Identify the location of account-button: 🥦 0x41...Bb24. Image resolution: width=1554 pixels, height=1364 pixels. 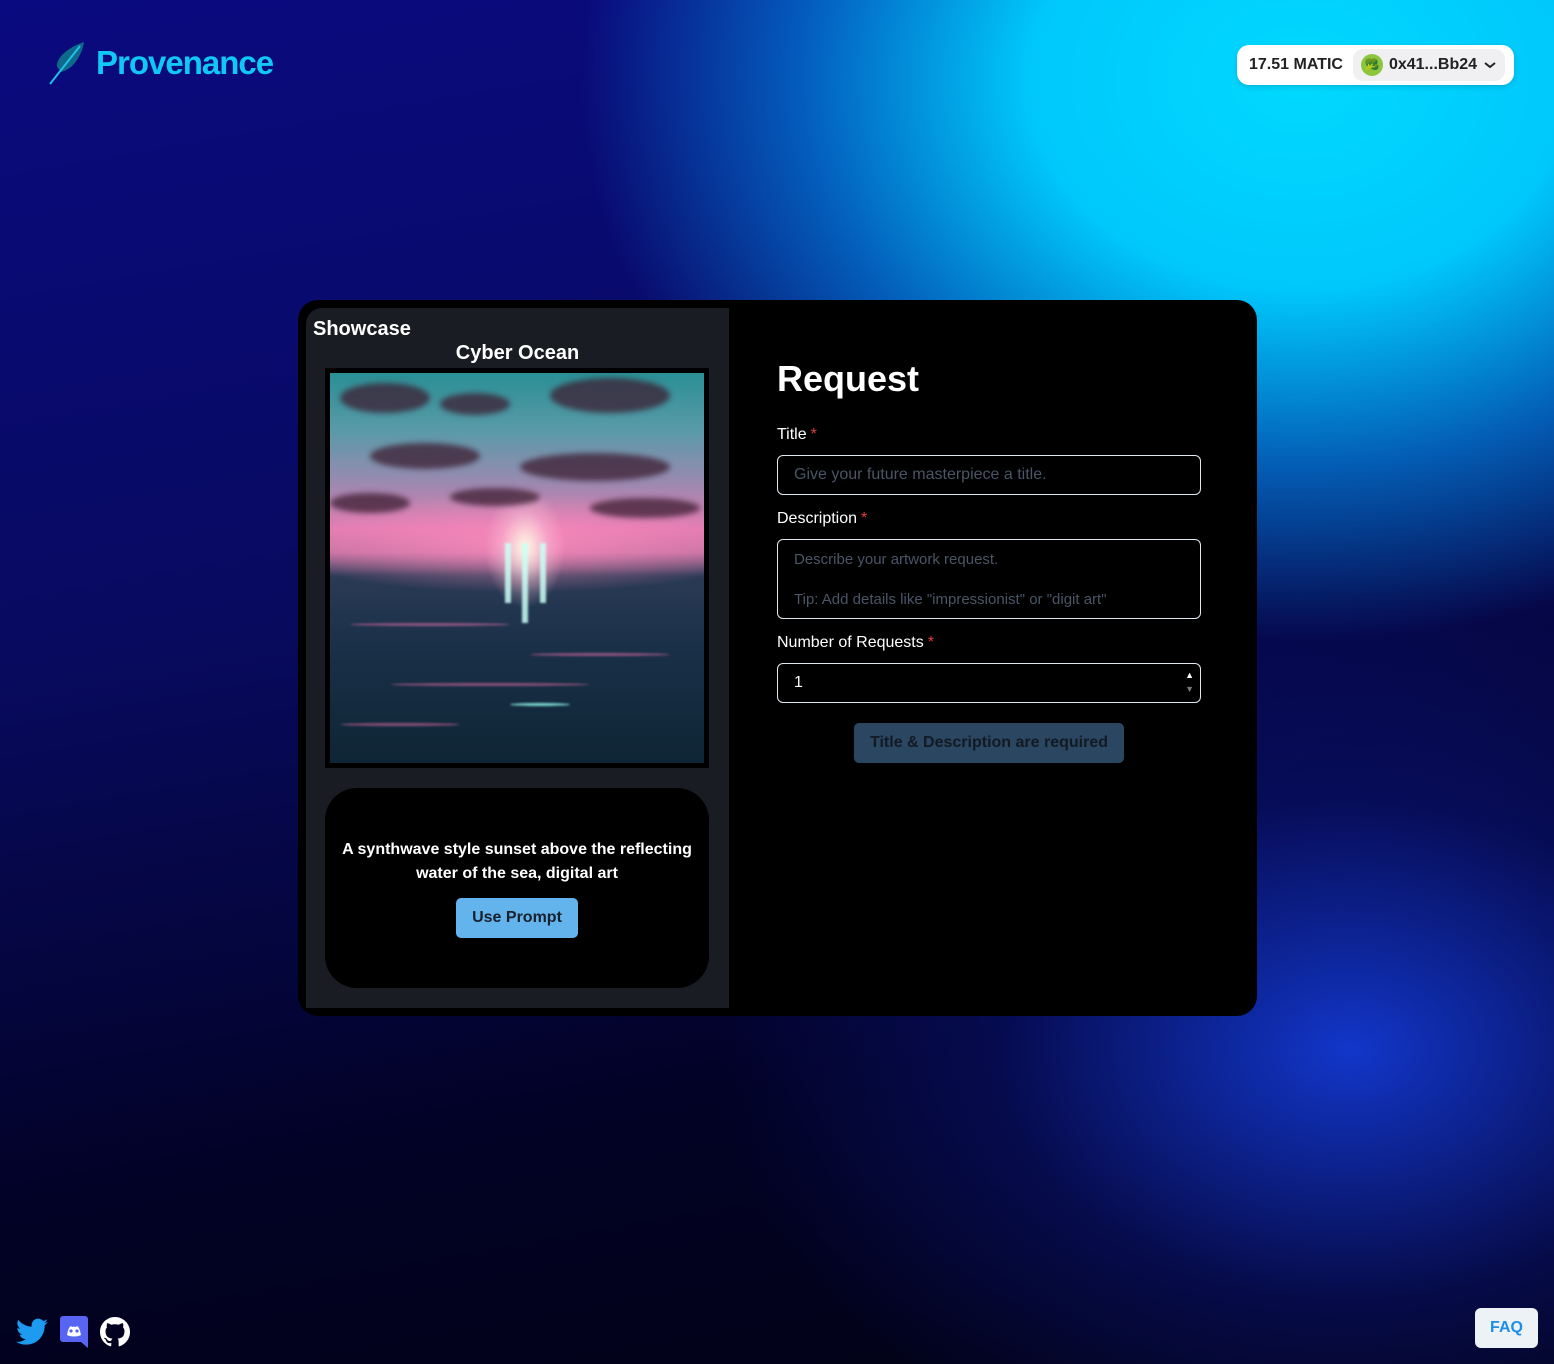
(1429, 65).